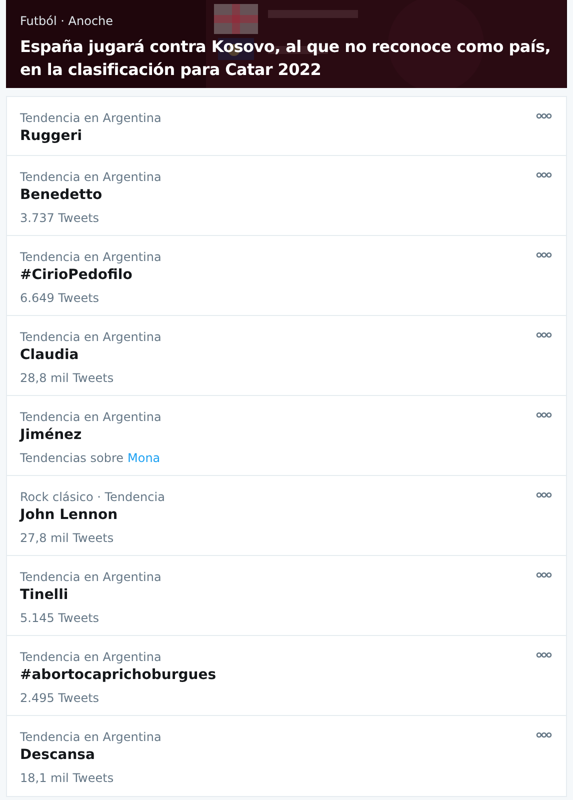  Describe the element at coordinates (286, 126) in the screenshot. I see `trend-item: Tendencia en Argentina Ruggeri` at that location.